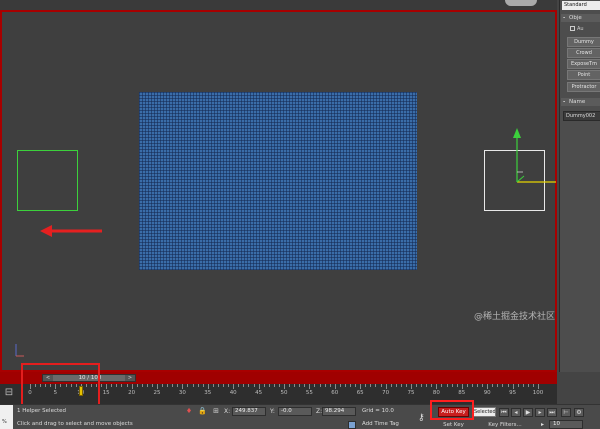  I want to click on frame-tick-label: 20, so click(132, 393).